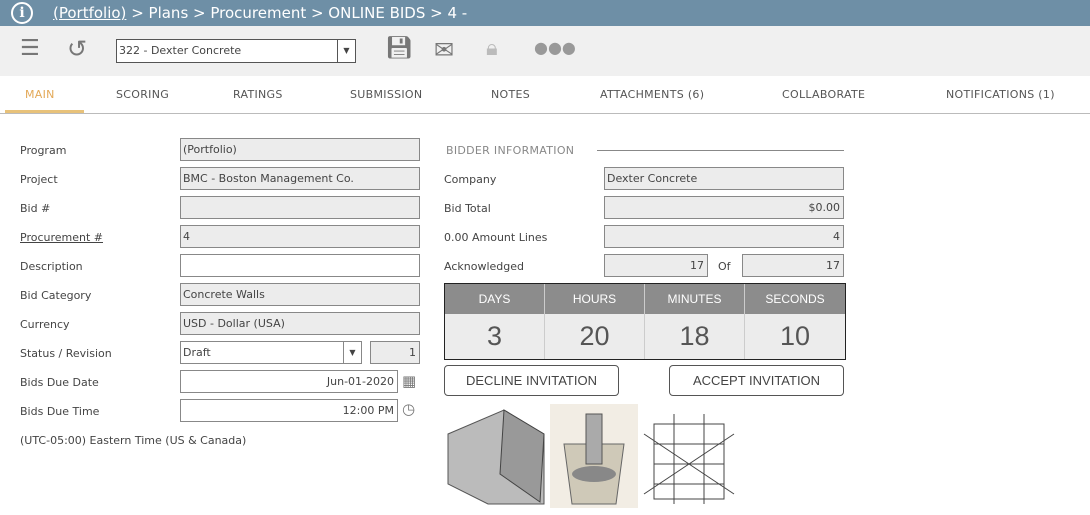 Image resolution: width=1090 pixels, height=515 pixels. I want to click on countdown-seconds: SECONDS 10, so click(795, 321).